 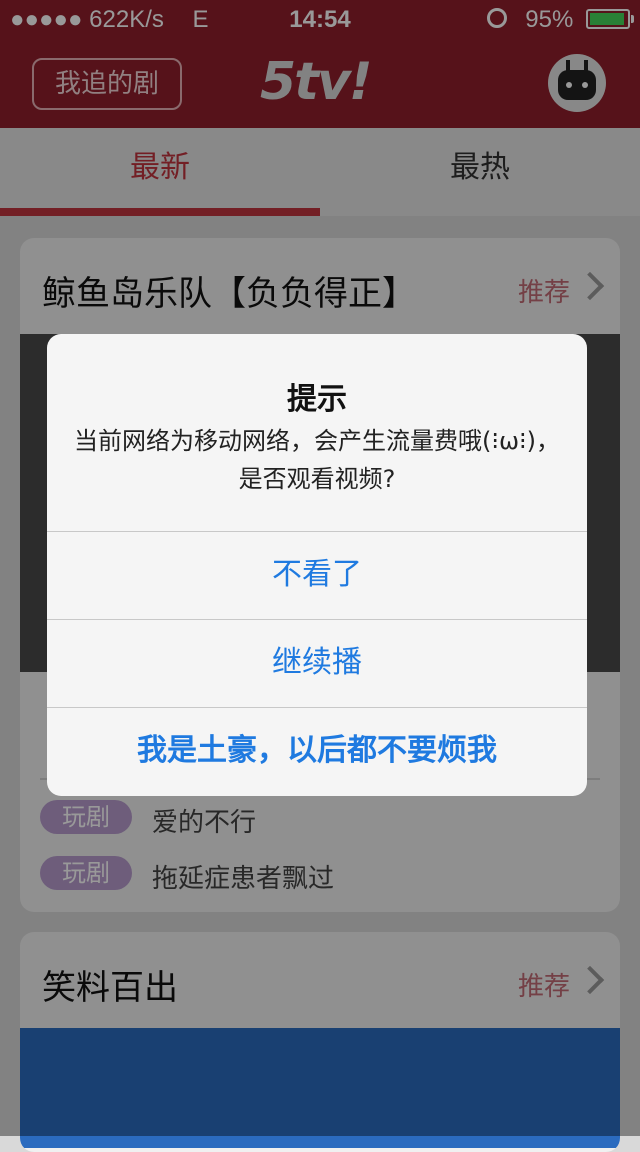 I want to click on alert-title: 提示, so click(x=317, y=399).